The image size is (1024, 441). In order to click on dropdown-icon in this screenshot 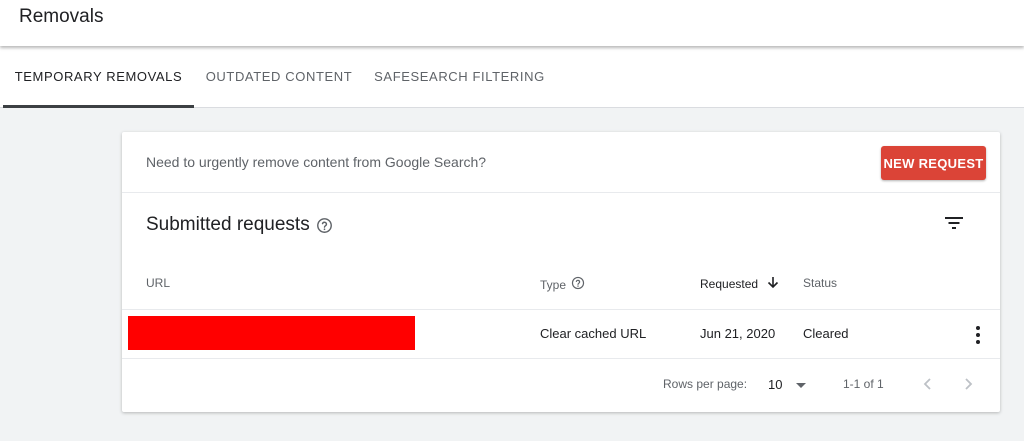, I will do `click(801, 384)`.